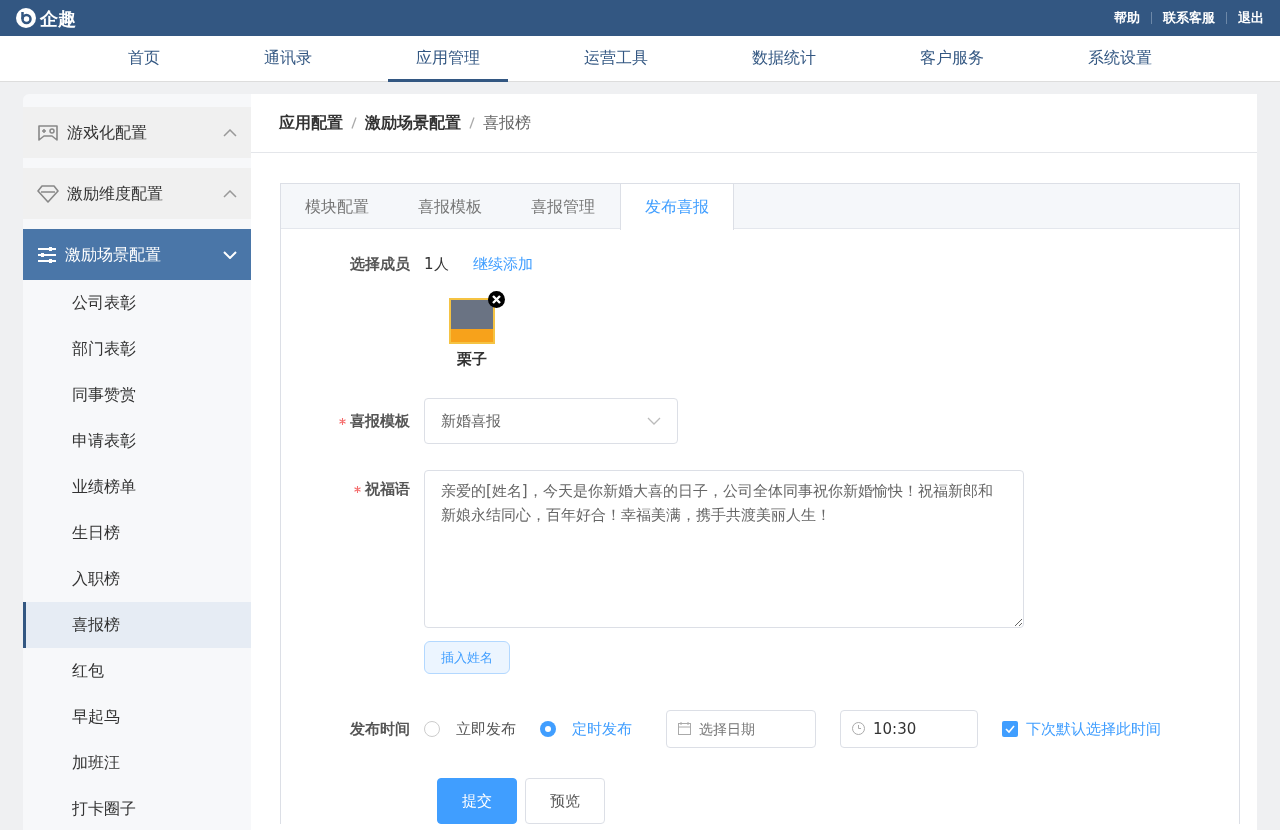 The width and height of the screenshot is (1280, 830). I want to click on clock-icon, so click(858, 728).